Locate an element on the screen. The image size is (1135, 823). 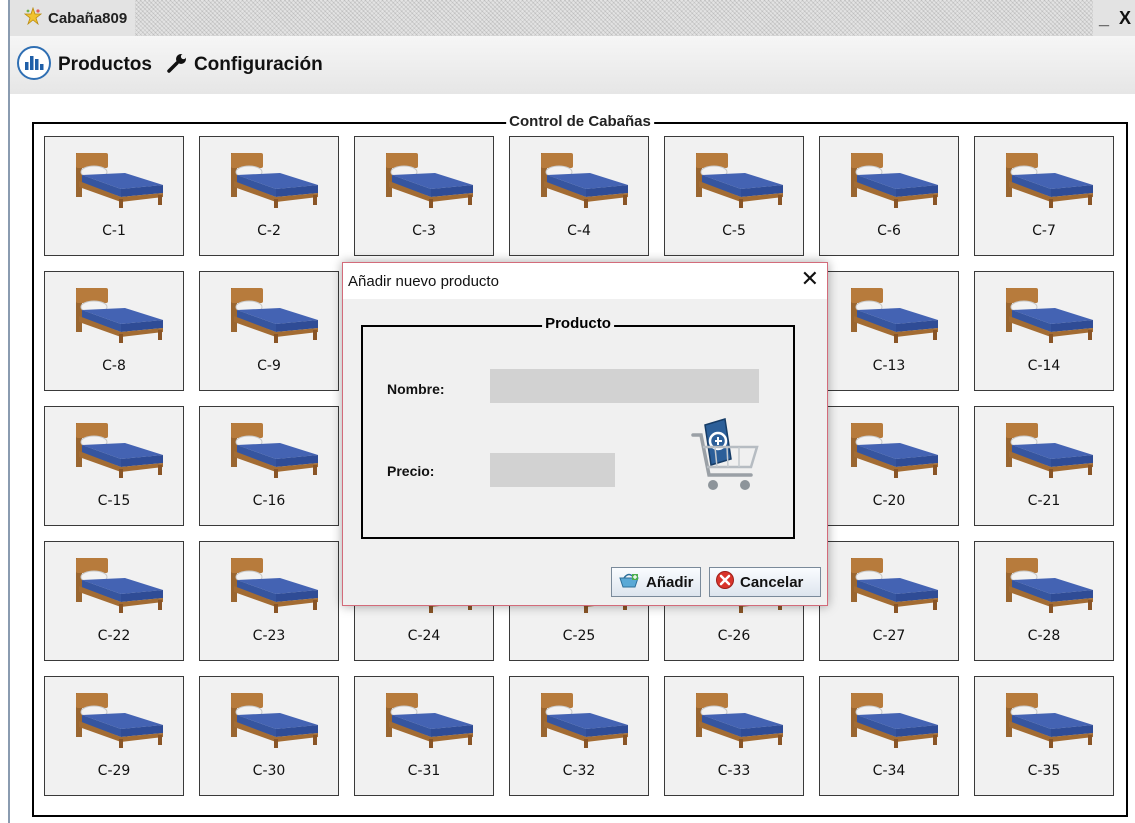
dialog-title: Añadir nuevo producto is located at coordinates (423, 281).